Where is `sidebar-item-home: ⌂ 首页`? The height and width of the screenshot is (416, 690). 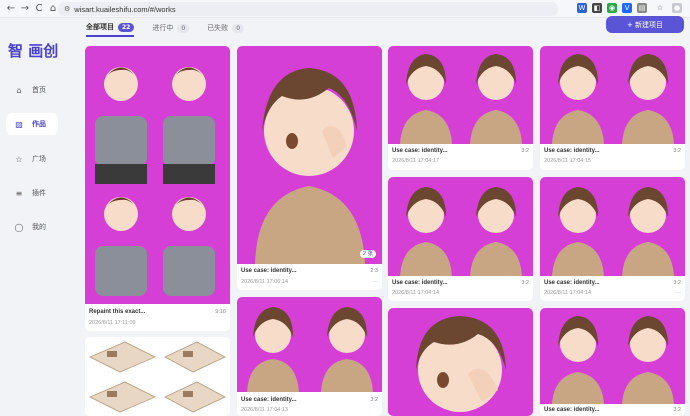
sidebar-item-home: ⌂ 首页 is located at coordinates (32, 90).